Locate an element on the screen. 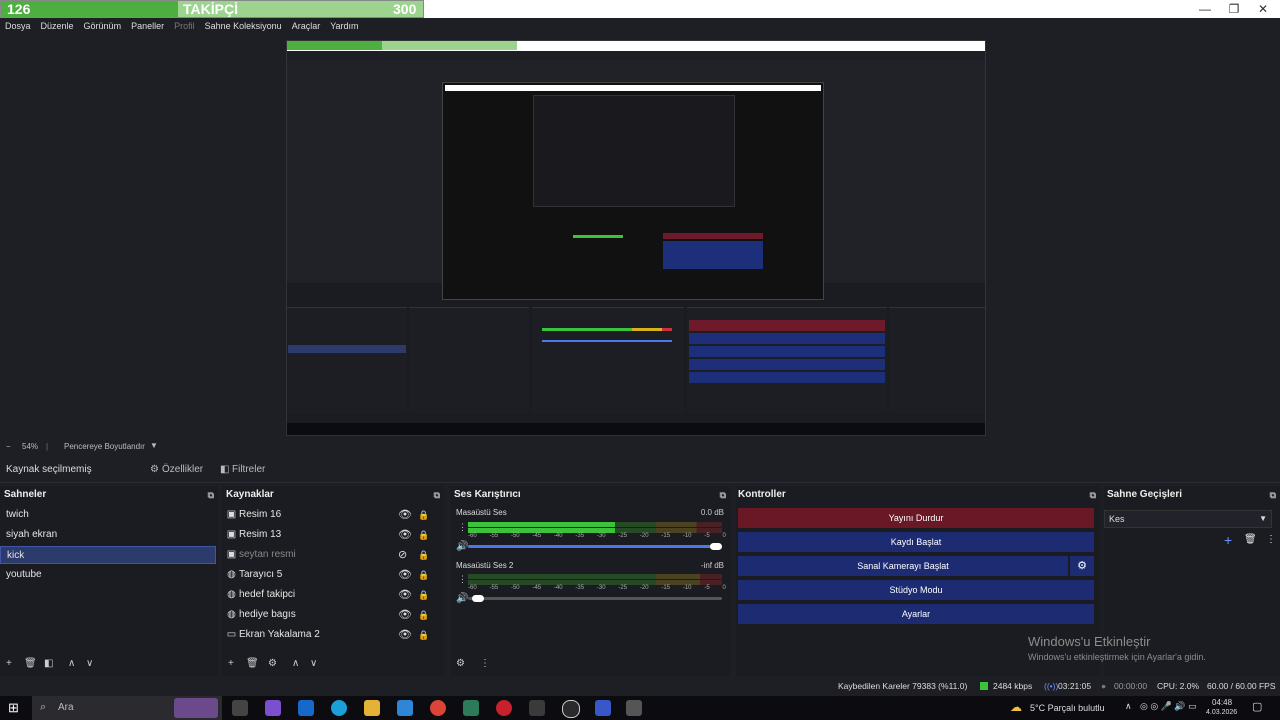 This screenshot has height=720, width=1280. store-icon is located at coordinates (405, 708).